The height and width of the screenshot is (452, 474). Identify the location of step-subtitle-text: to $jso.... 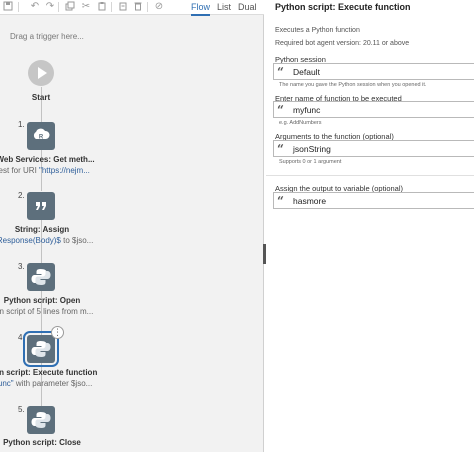
(77, 240).